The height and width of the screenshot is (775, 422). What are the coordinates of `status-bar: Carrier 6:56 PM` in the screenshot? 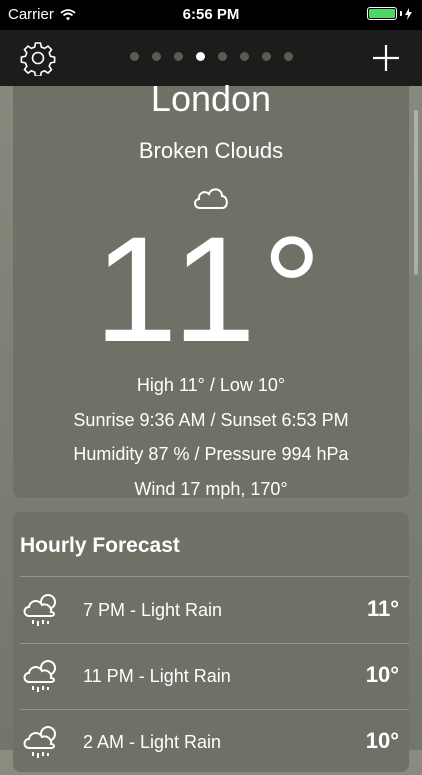 It's located at (211, 15).